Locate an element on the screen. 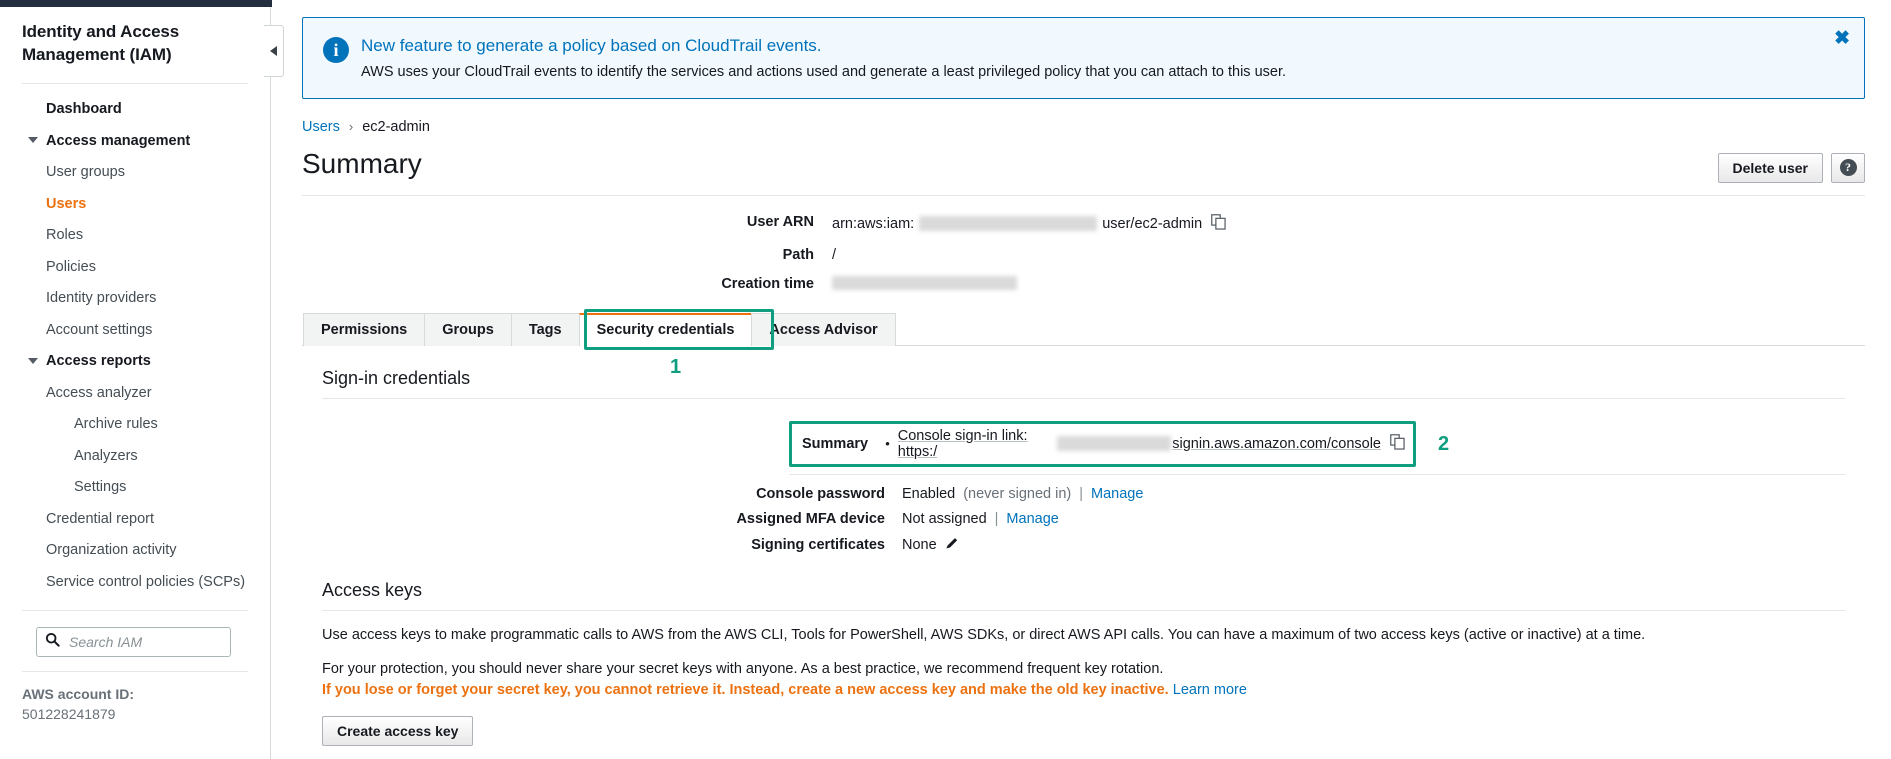 The height and width of the screenshot is (759, 1891). delete-user-button: Delete user is located at coordinates (1770, 167).